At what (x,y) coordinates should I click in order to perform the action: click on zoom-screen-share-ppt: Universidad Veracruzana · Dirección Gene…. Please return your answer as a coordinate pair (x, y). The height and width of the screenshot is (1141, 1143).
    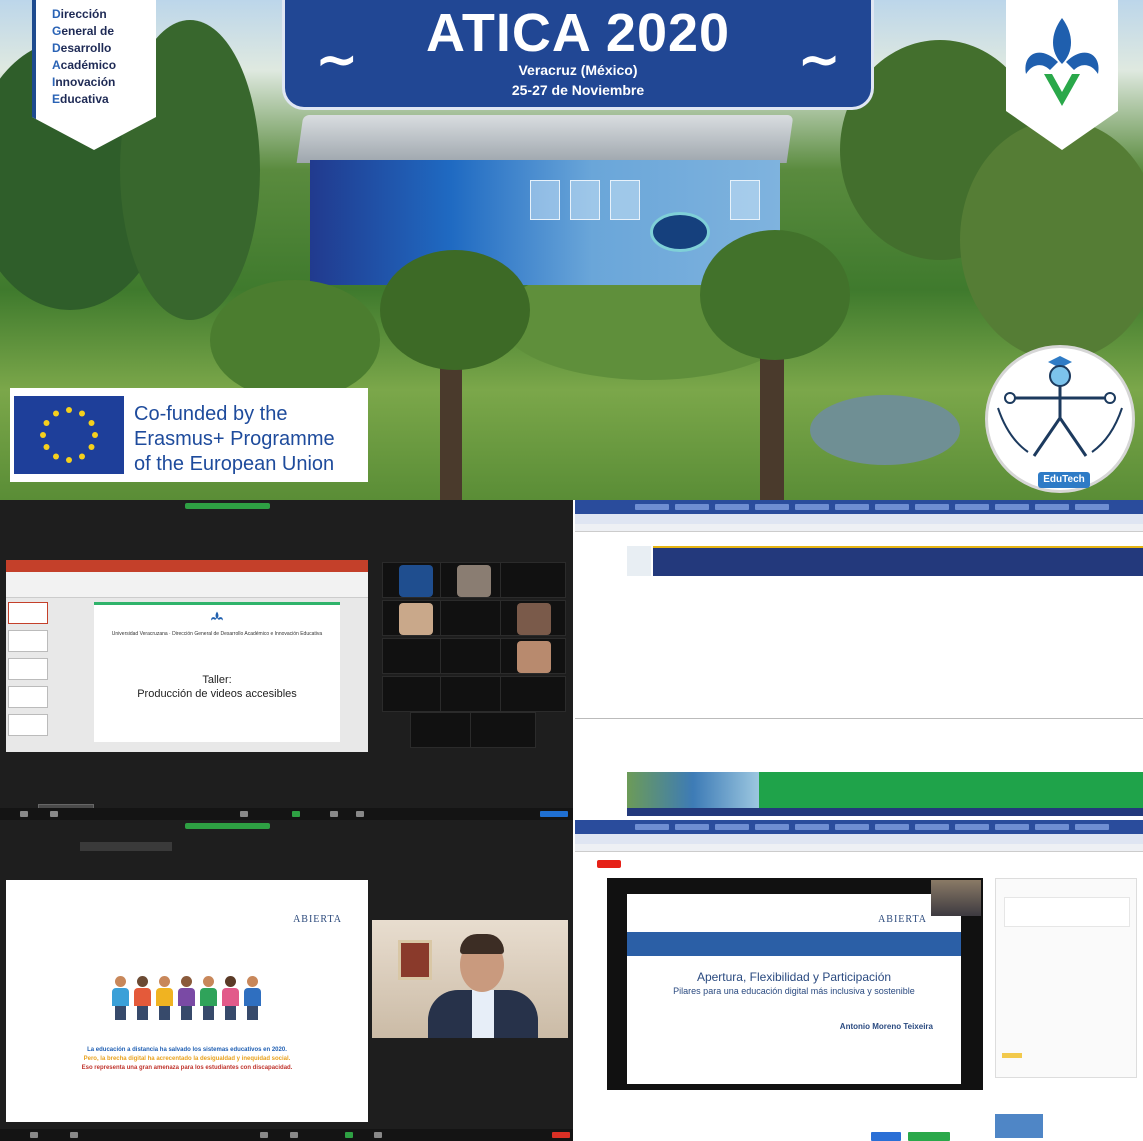
    Looking at the image, I should click on (286, 660).